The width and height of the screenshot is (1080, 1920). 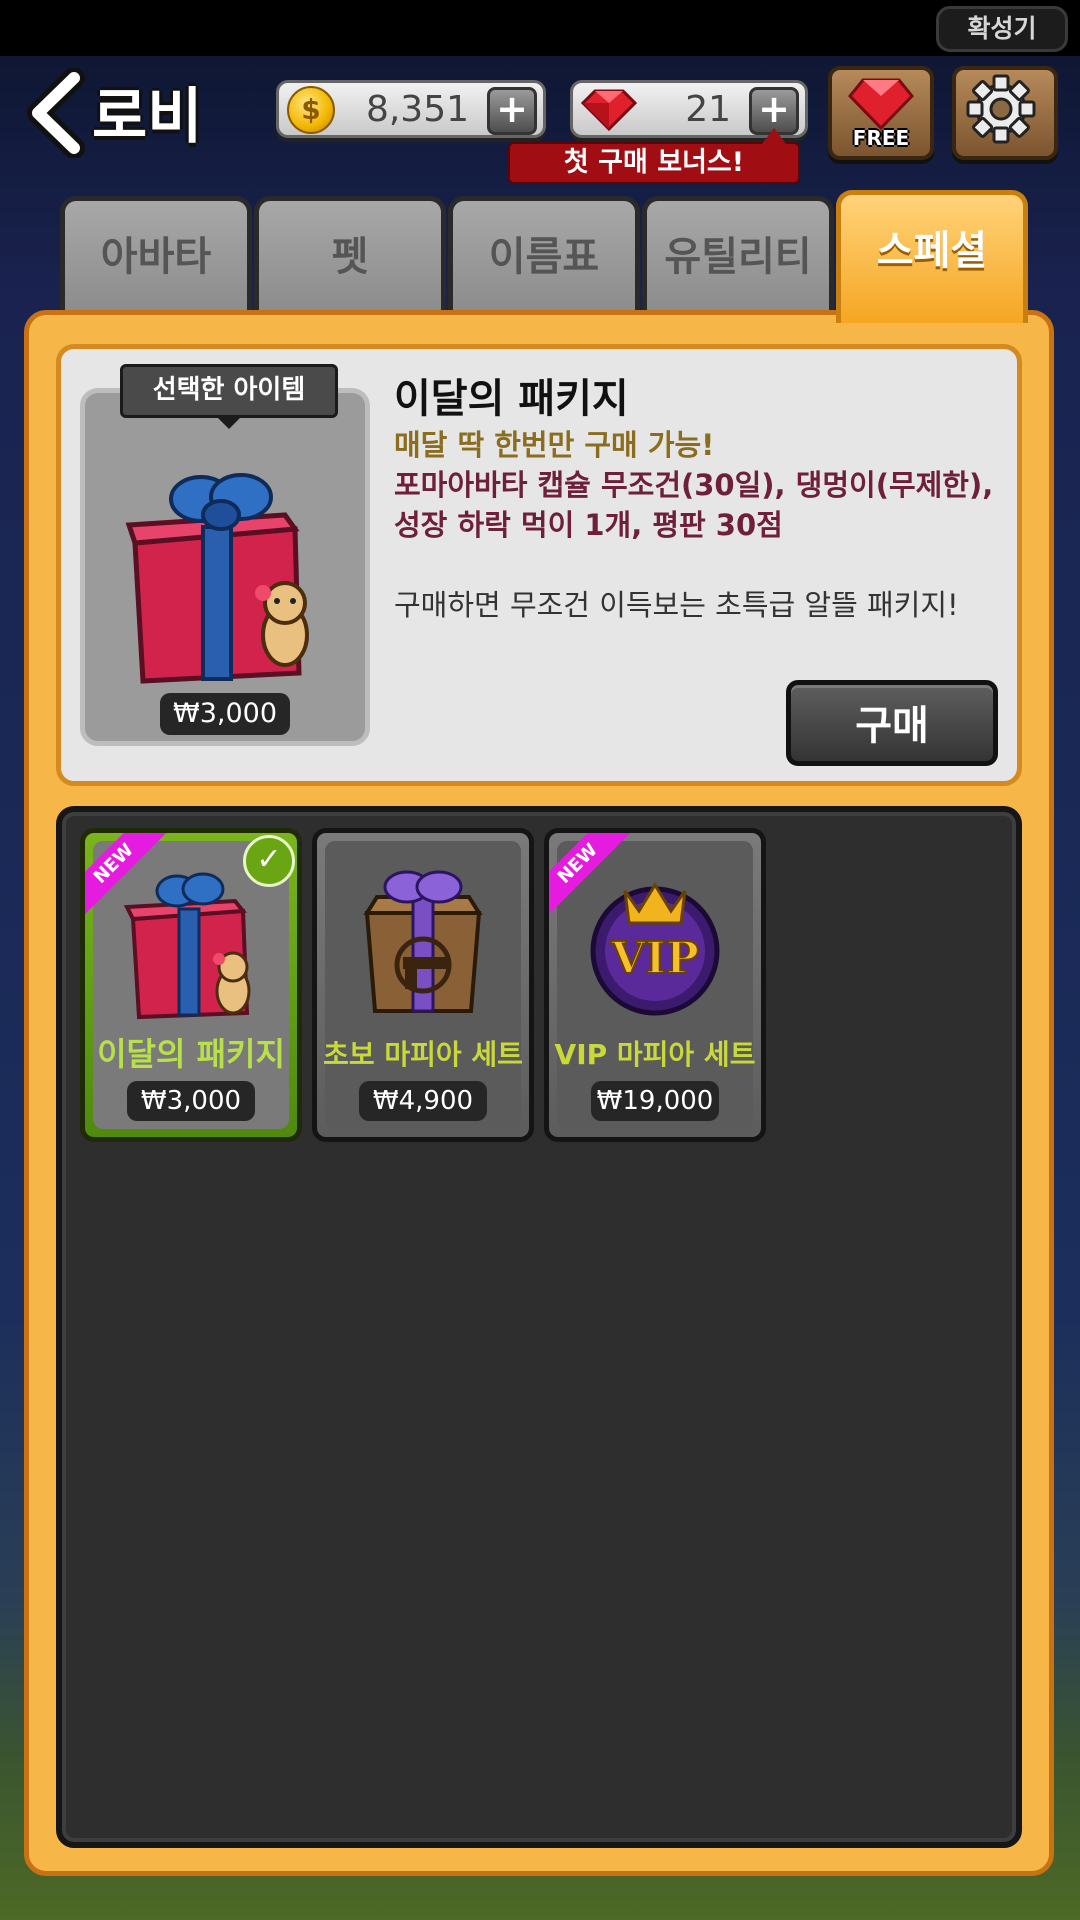 I want to click on tab-special: 스페셜, so click(x=932, y=256).